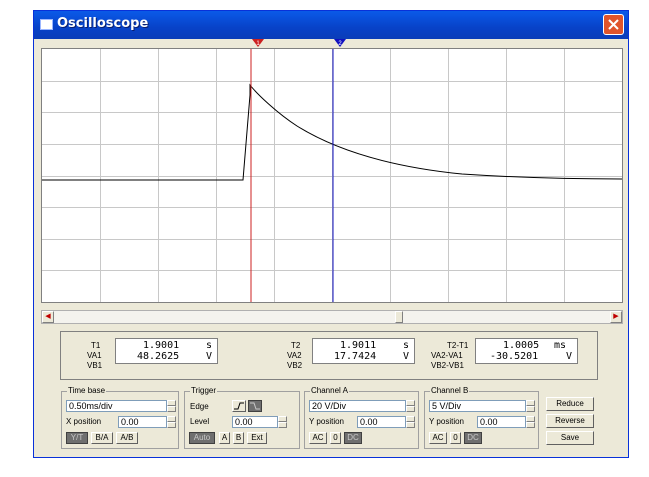  Describe the element at coordinates (204, 391) in the screenshot. I see `trigger-label: Trigger` at that location.